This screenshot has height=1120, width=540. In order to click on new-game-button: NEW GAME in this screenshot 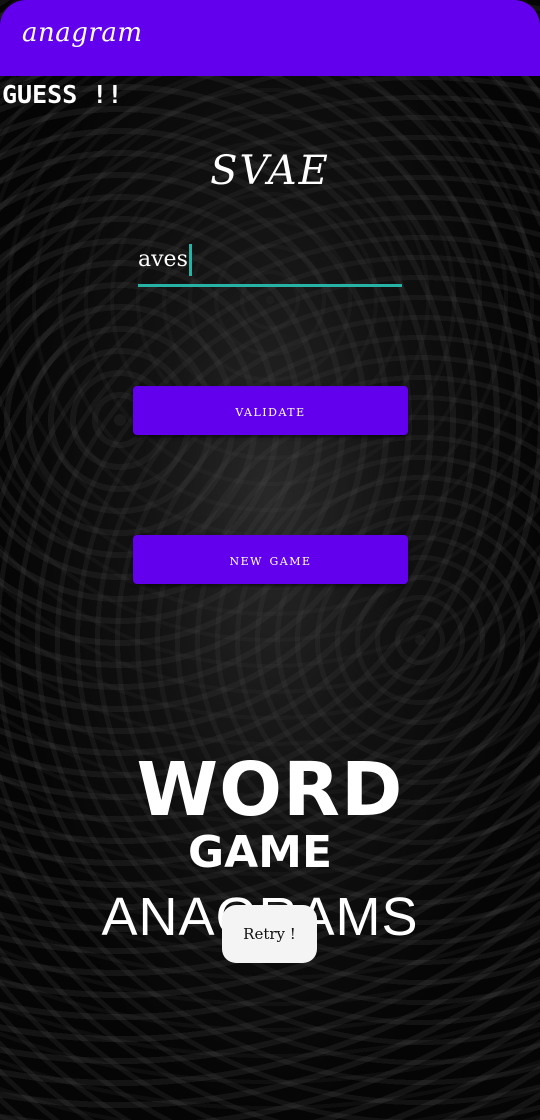, I will do `click(270, 559)`.